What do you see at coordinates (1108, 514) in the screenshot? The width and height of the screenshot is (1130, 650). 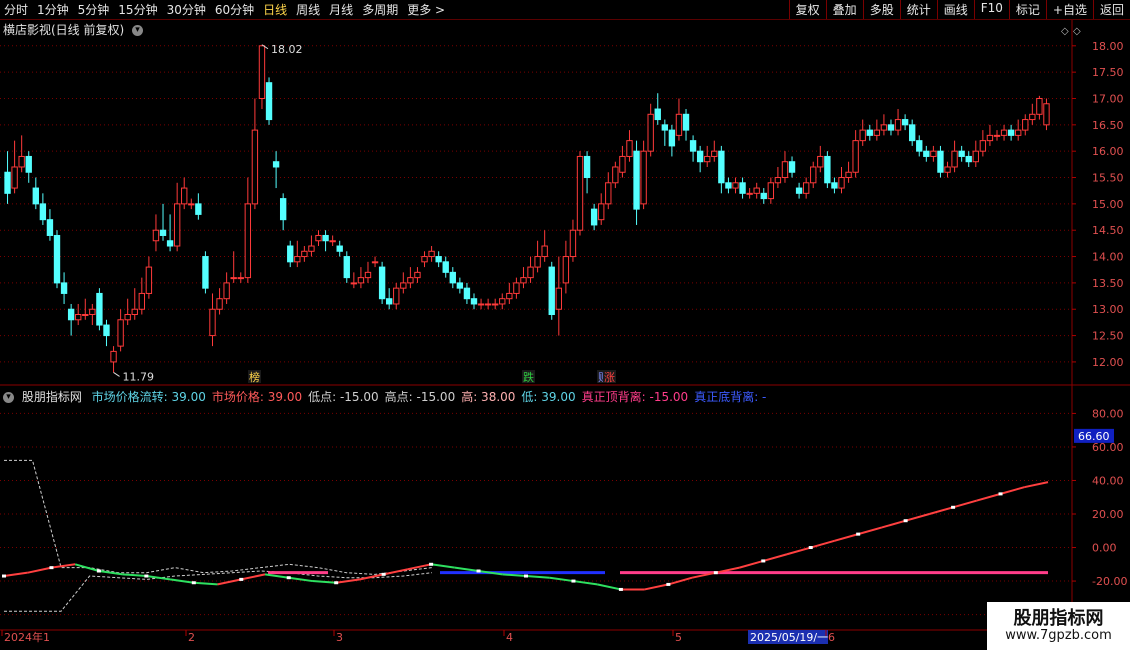 I see `ind-y-tick-3: 20.00` at bounding box center [1108, 514].